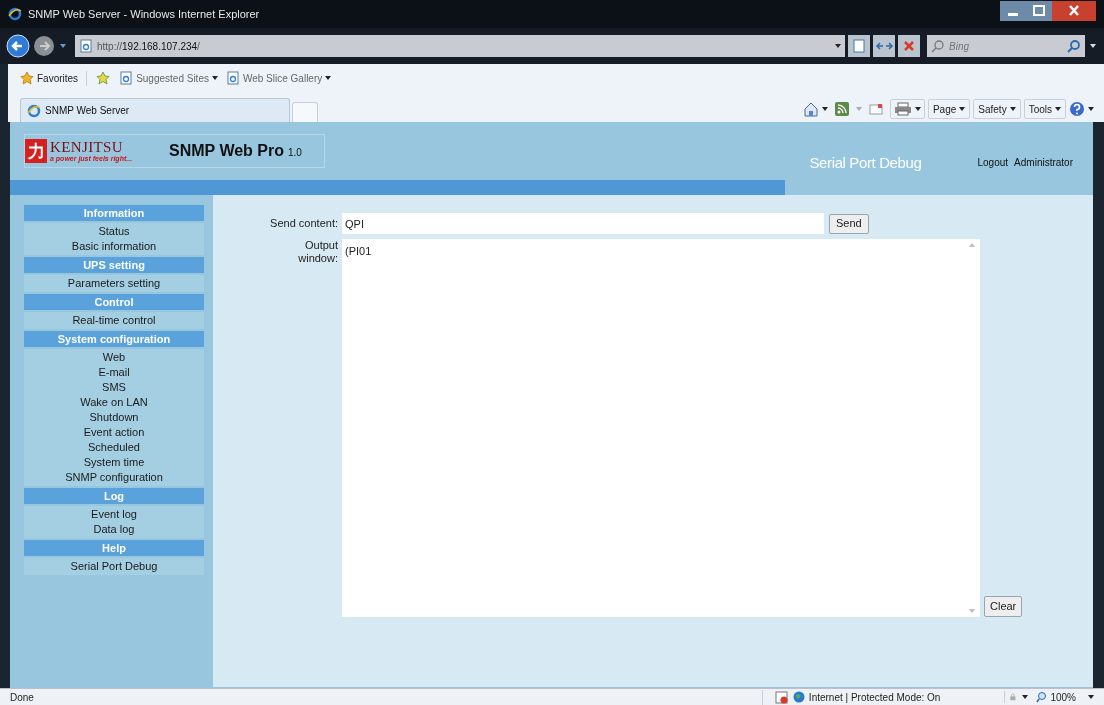  I want to click on menu-link: Parameters setting, so click(114, 283).